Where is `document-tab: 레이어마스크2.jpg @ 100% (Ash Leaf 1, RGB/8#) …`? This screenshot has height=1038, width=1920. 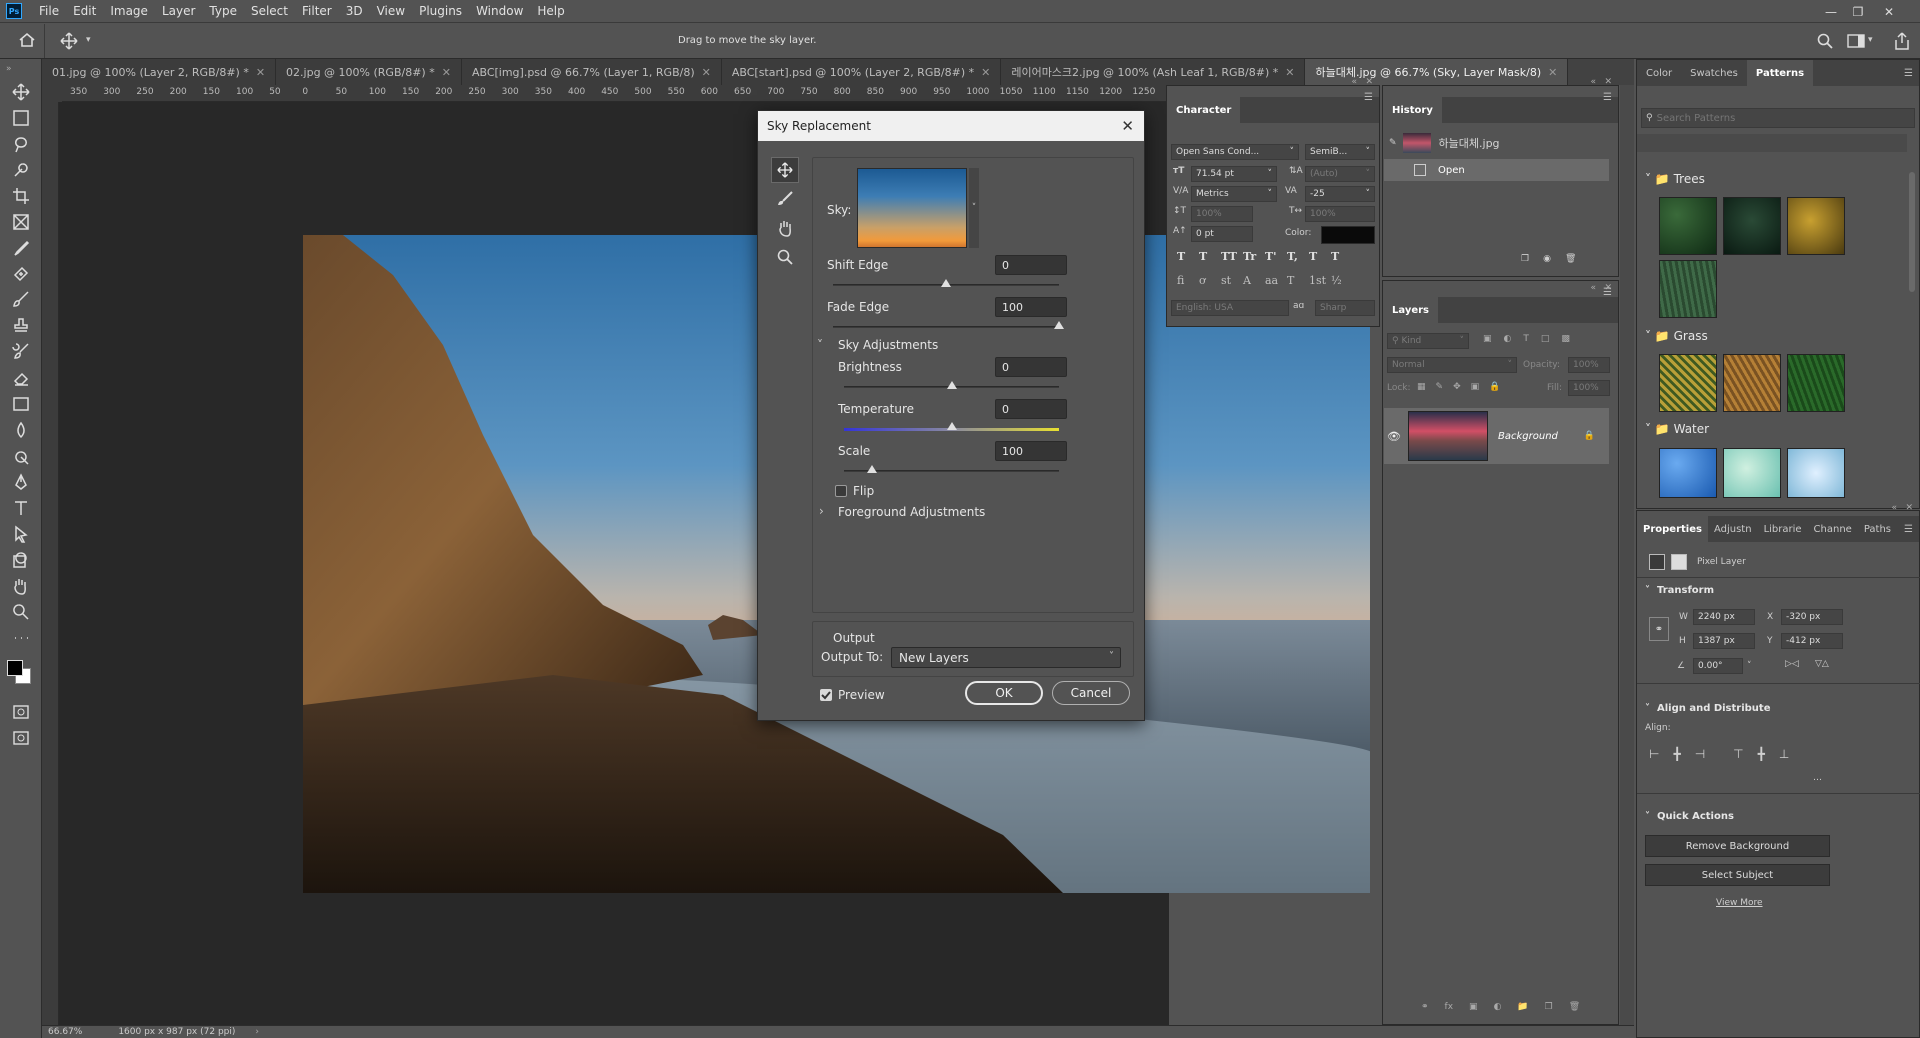
document-tab: 레이어마스크2.jpg @ 100% (Ash Leaf 1, RGB/8#) … is located at coordinates (1153, 72).